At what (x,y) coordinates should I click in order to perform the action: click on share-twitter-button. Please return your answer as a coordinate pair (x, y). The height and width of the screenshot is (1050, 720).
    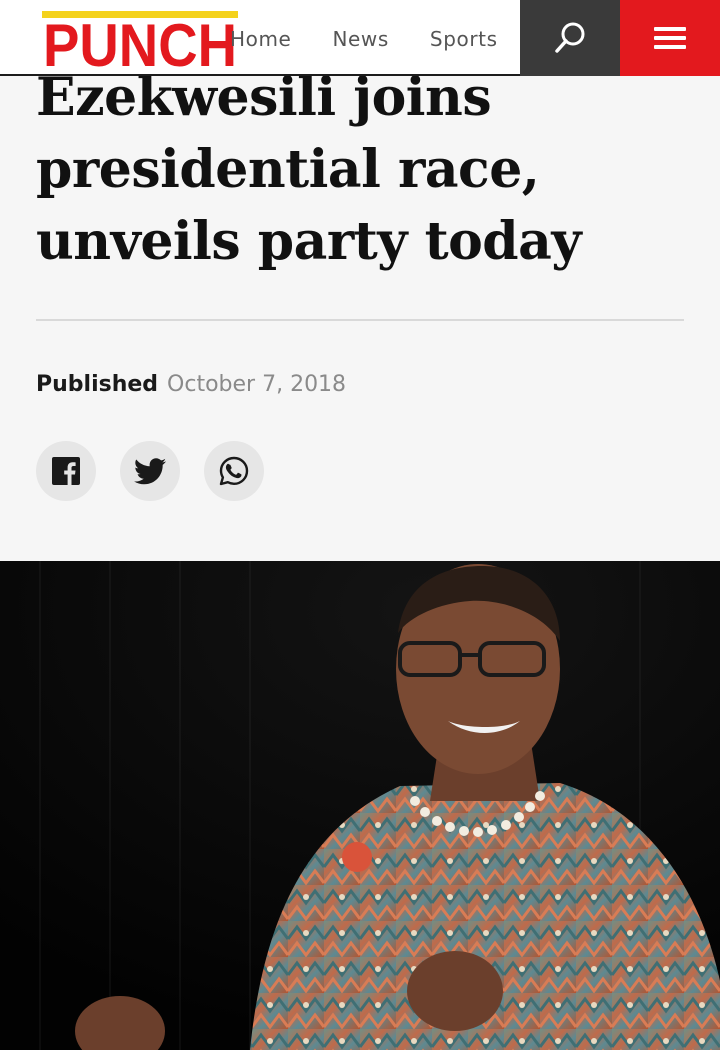
    Looking at the image, I should click on (150, 471).